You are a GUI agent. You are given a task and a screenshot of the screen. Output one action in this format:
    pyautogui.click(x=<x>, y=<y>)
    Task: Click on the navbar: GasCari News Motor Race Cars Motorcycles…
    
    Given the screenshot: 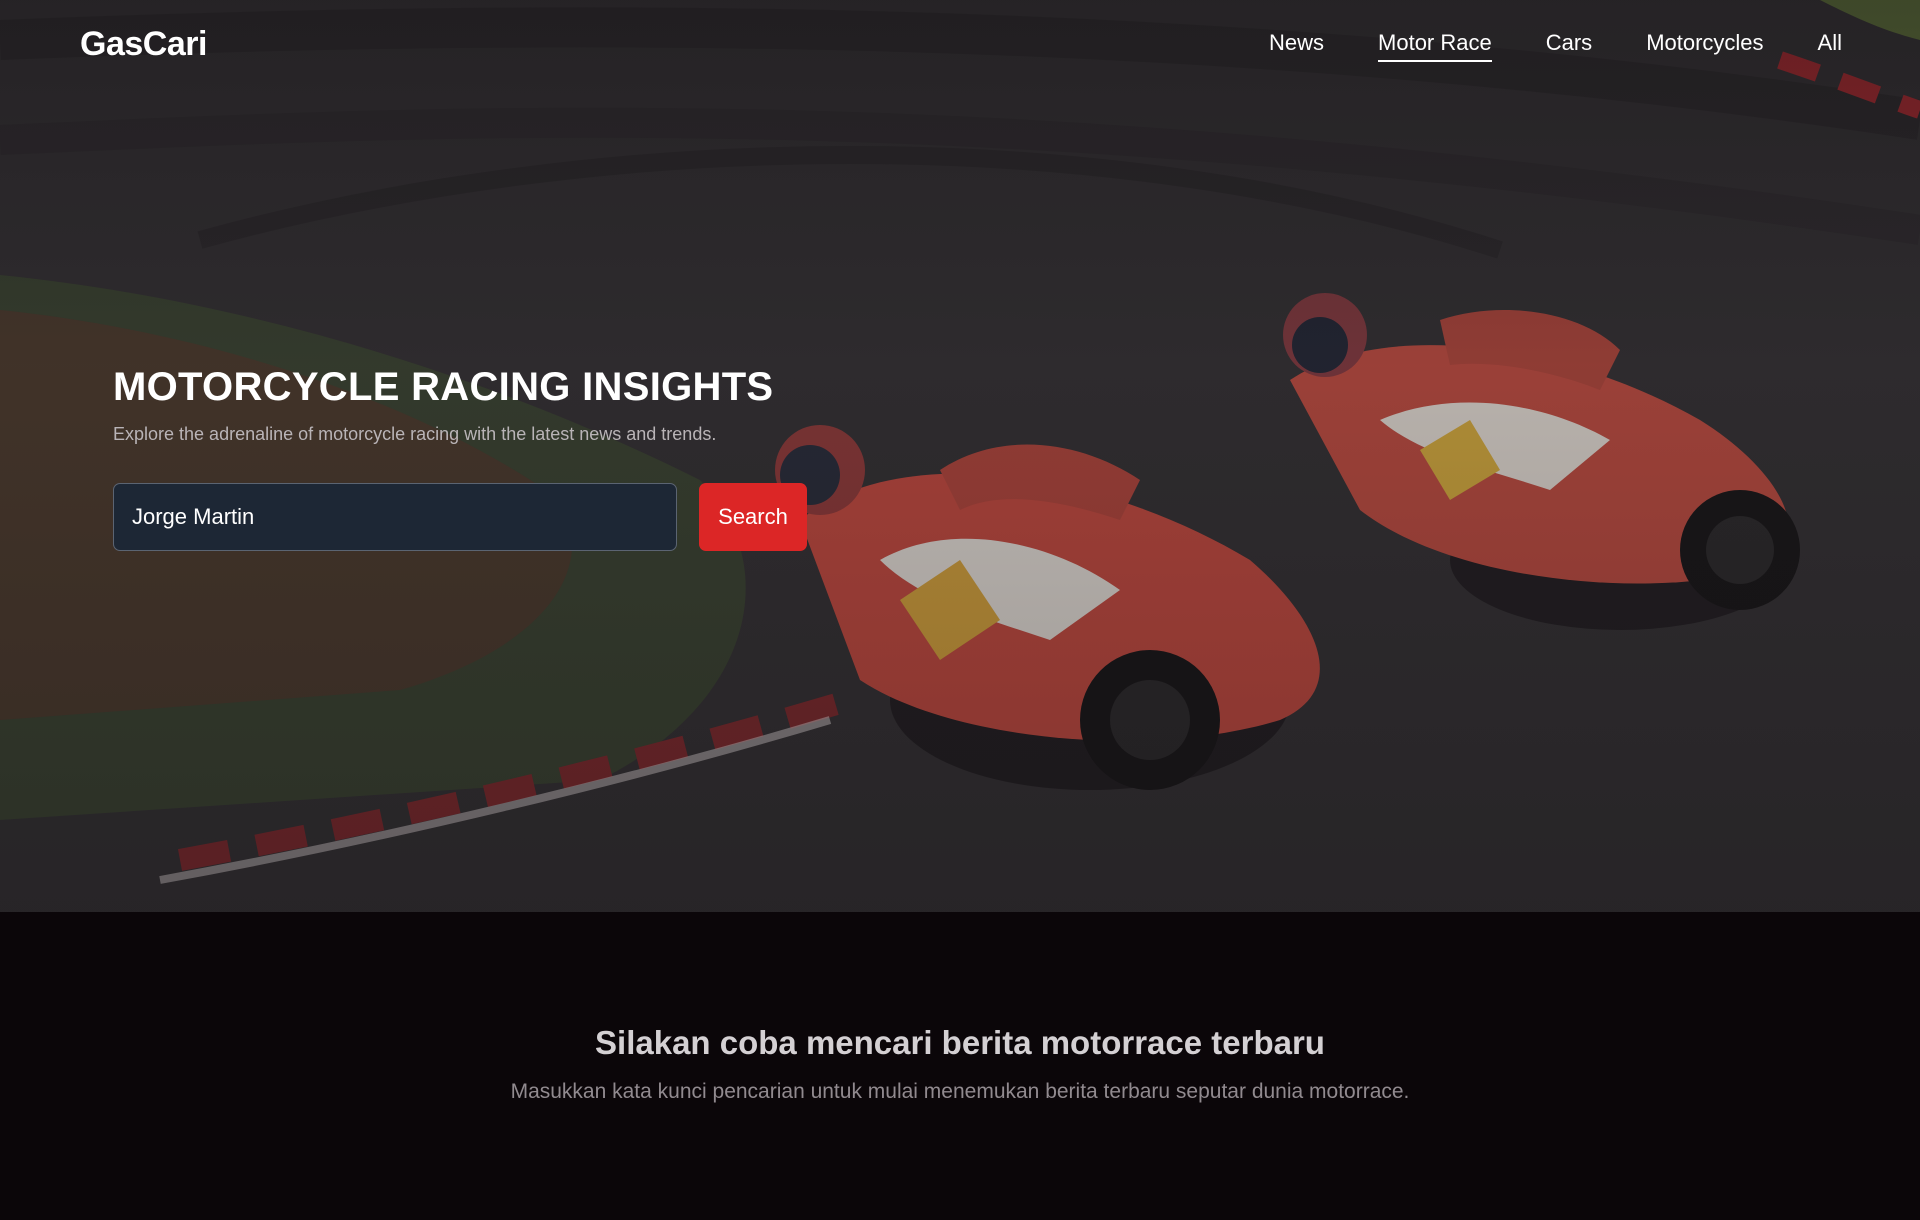 What is the action you would take?
    pyautogui.click(x=960, y=45)
    